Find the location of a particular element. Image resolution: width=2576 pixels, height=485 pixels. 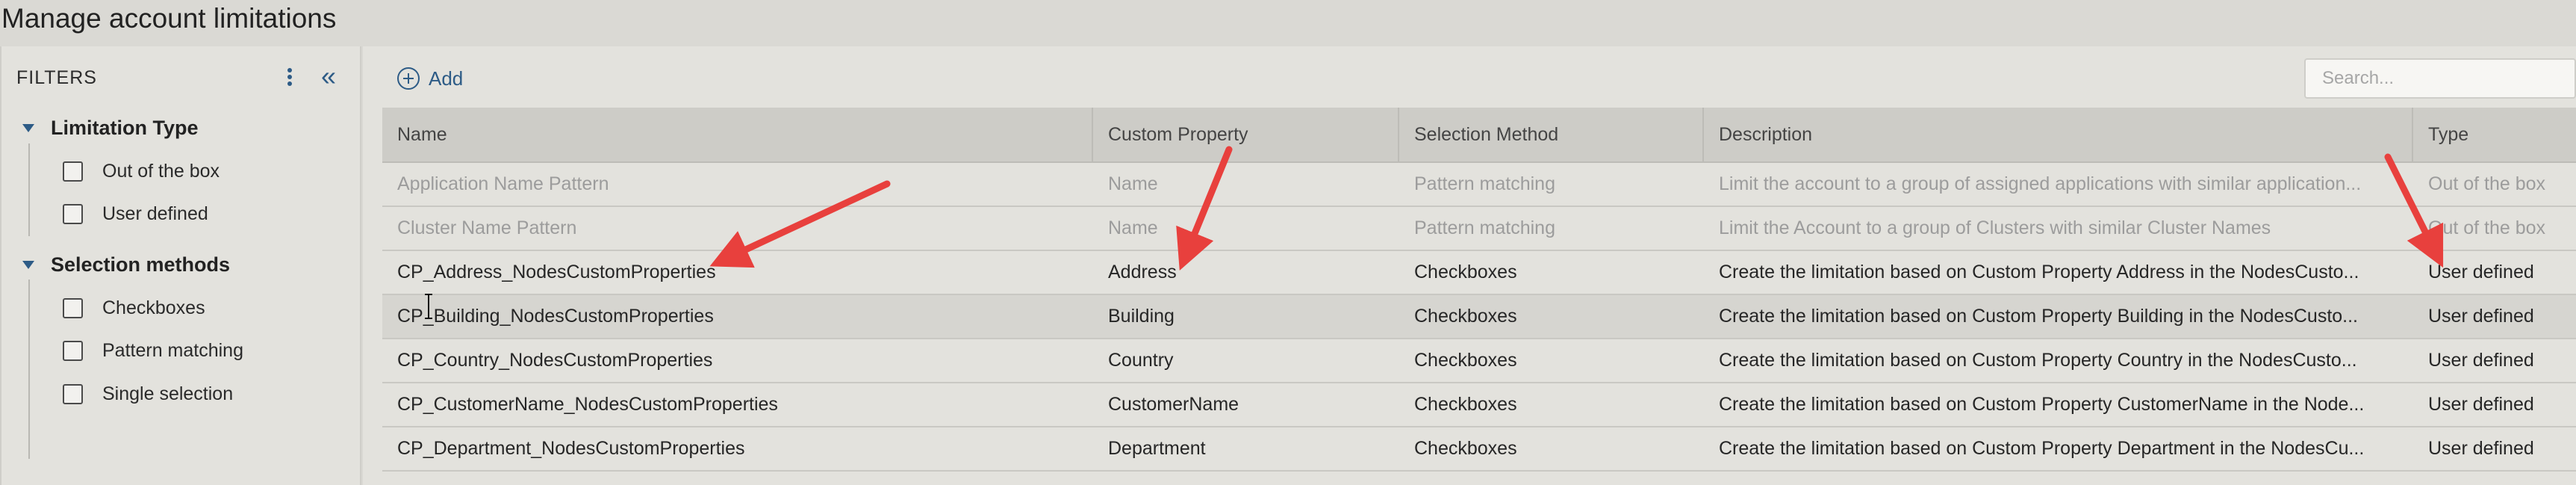

cell-custom-property: CustomerName is located at coordinates (1173, 404).